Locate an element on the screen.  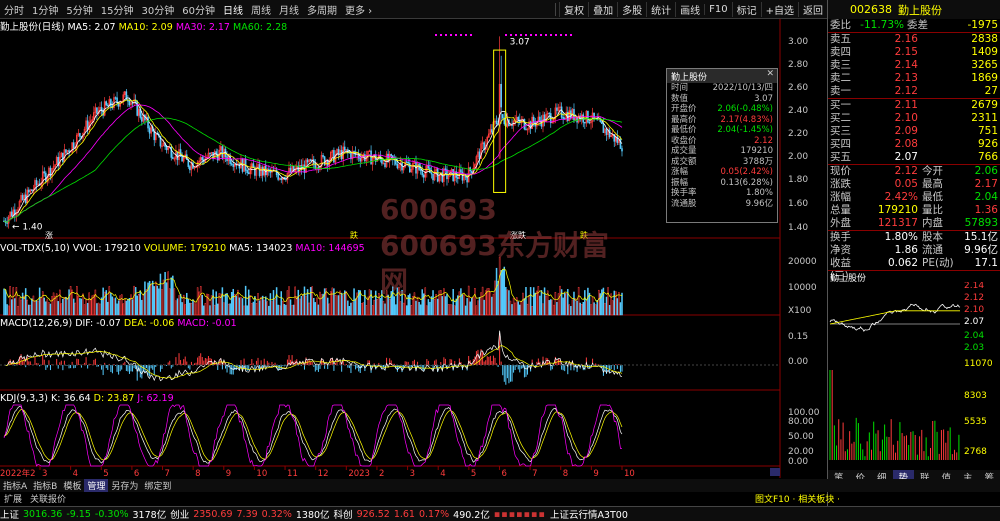
kdj-k-label: K: 36.64 is located at coordinates (70, 398).